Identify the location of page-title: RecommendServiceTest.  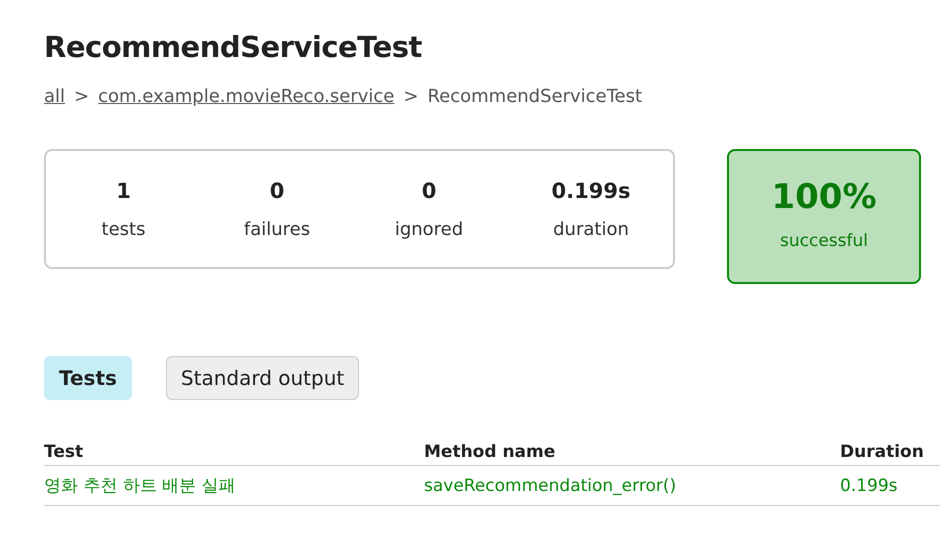
(233, 47).